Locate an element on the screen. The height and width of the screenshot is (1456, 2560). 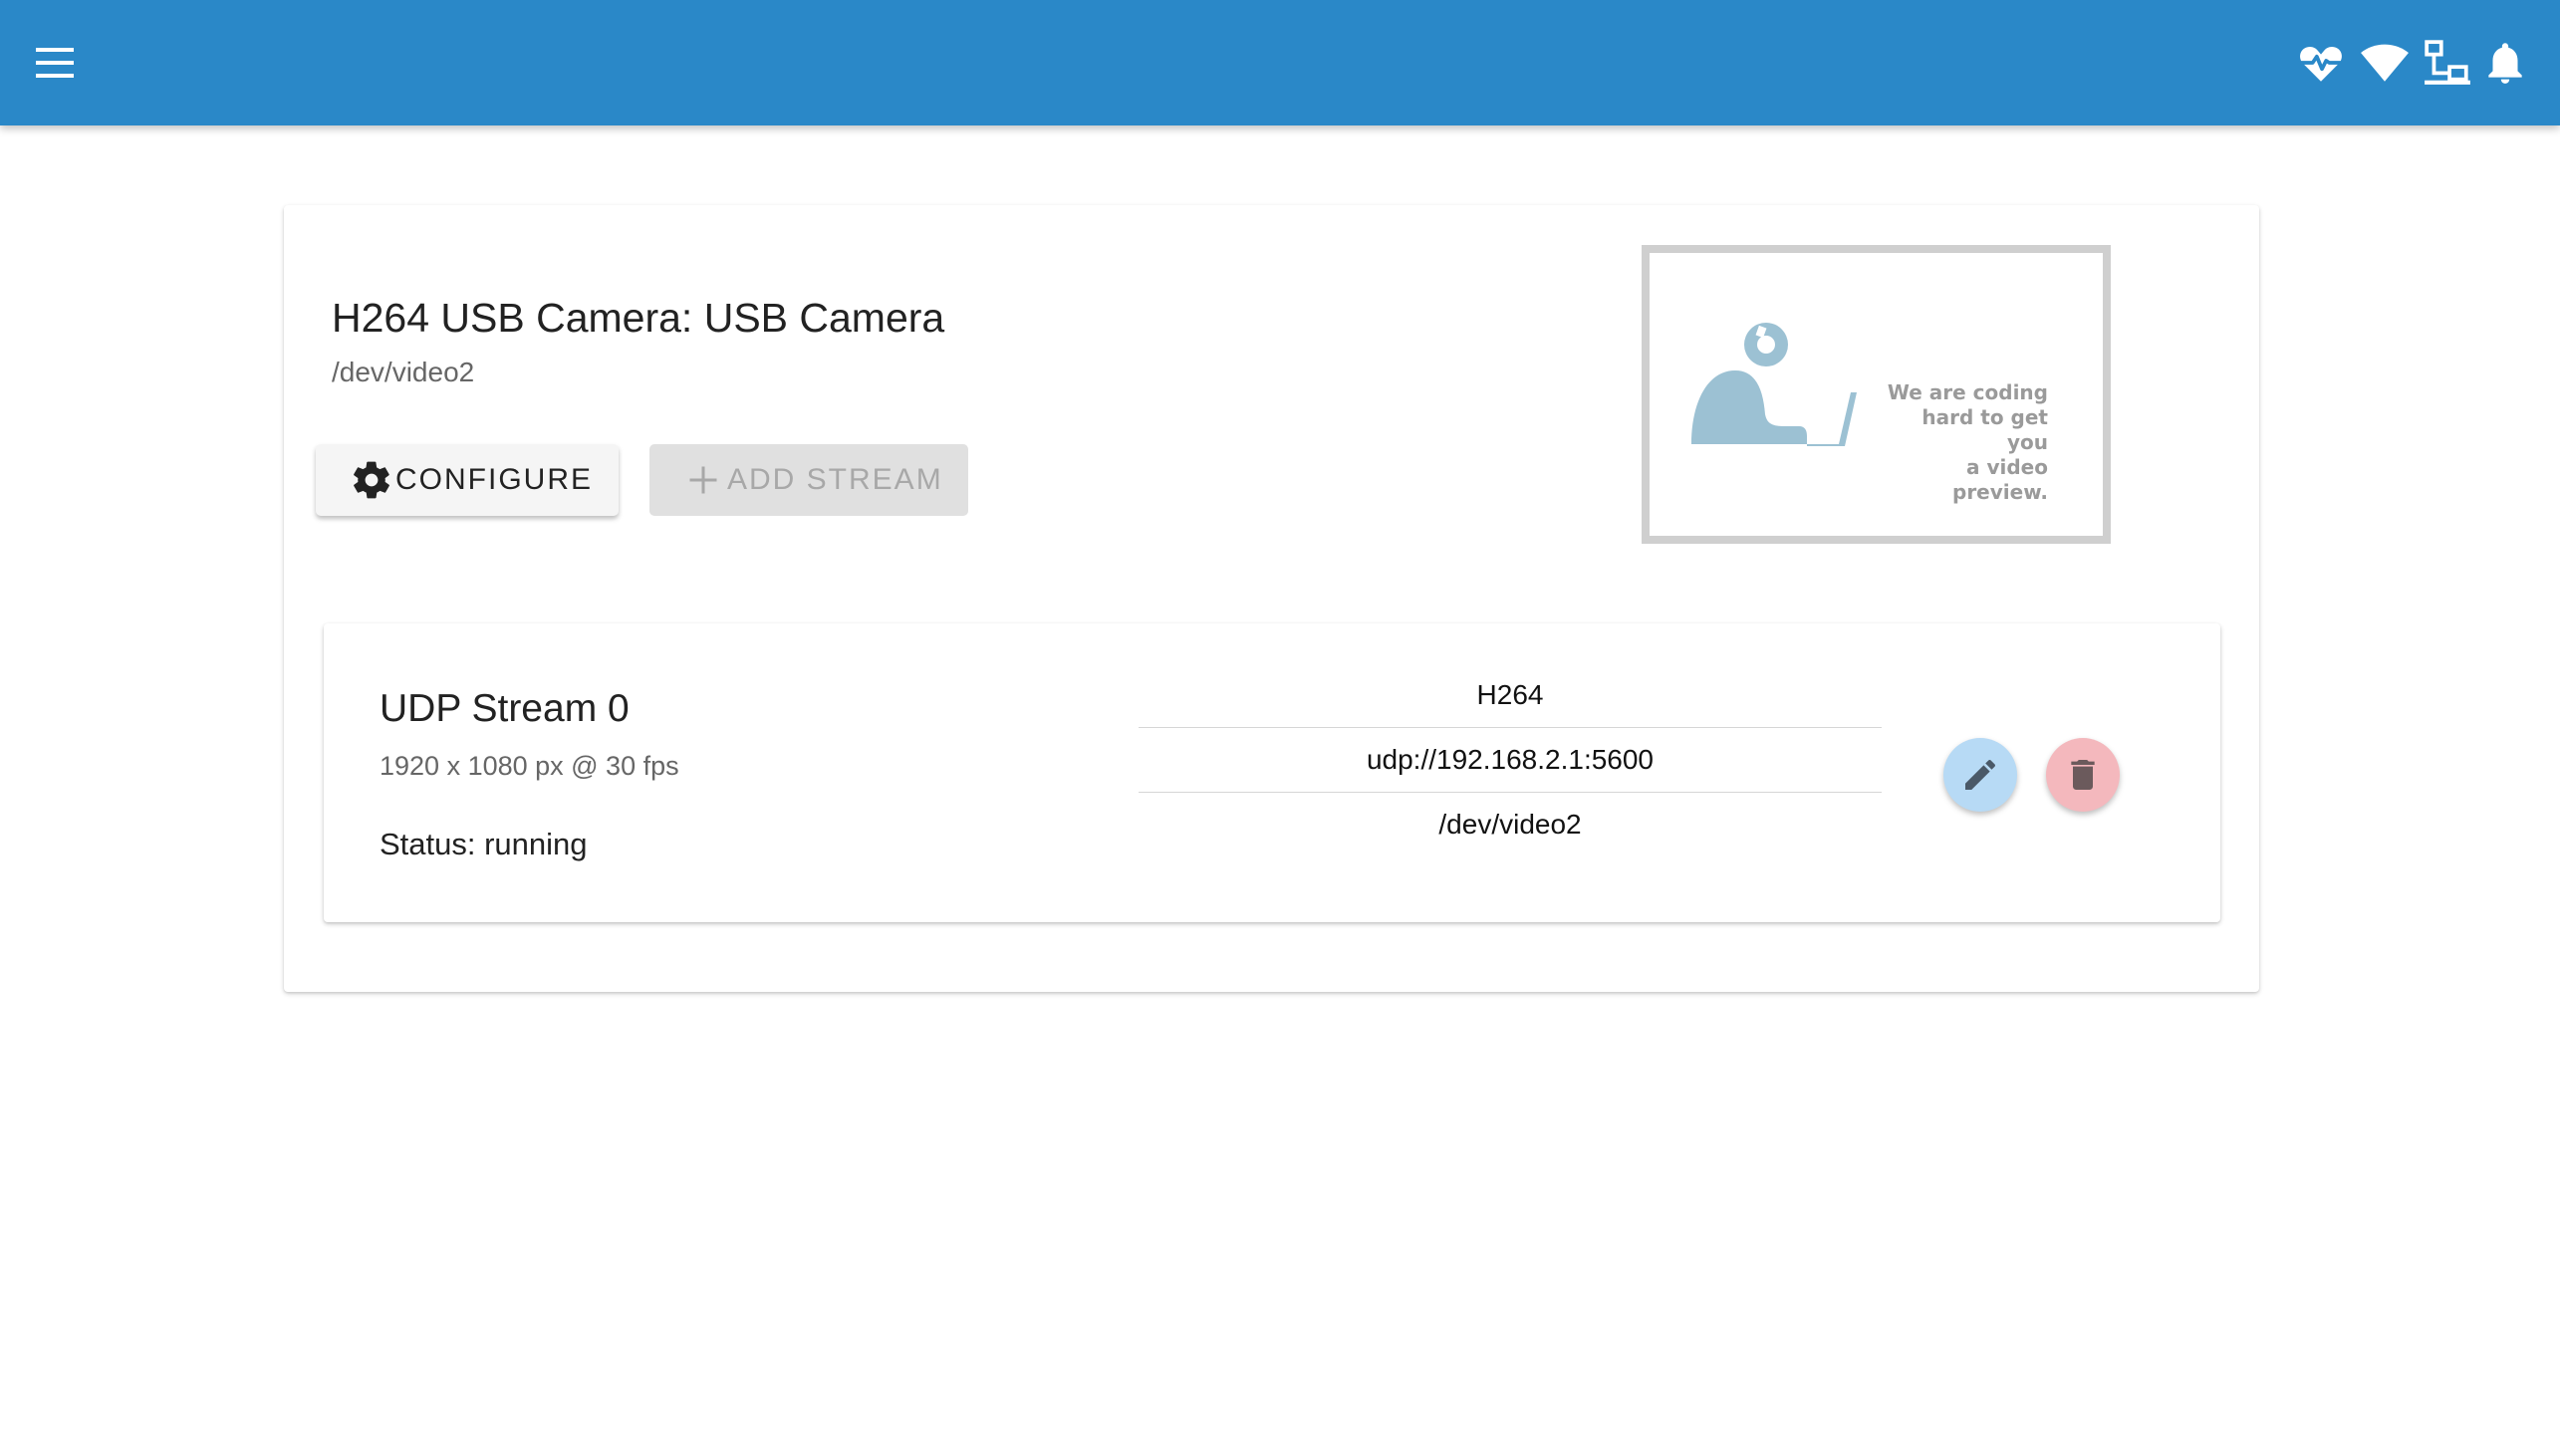
stream-source: /dev/video2 is located at coordinates (1510, 824).